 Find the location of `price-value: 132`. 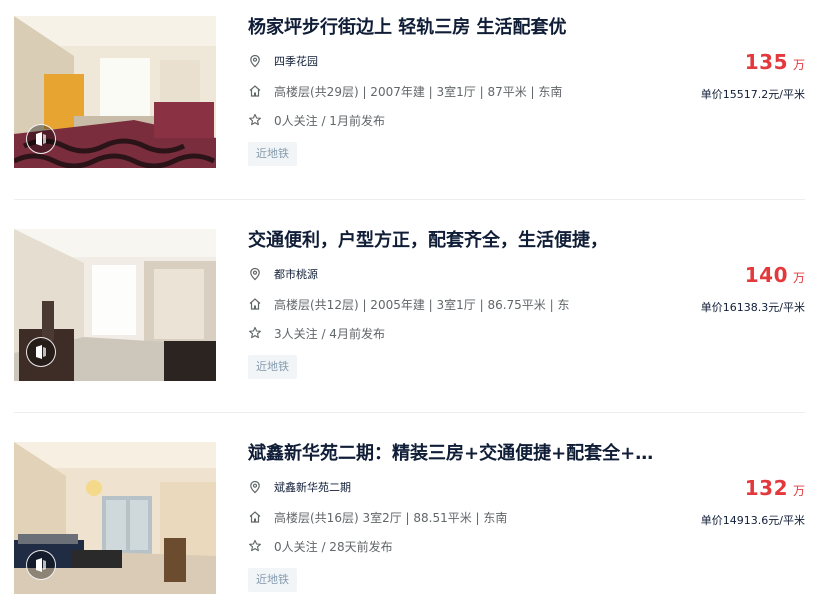

price-value: 132 is located at coordinates (766, 488).